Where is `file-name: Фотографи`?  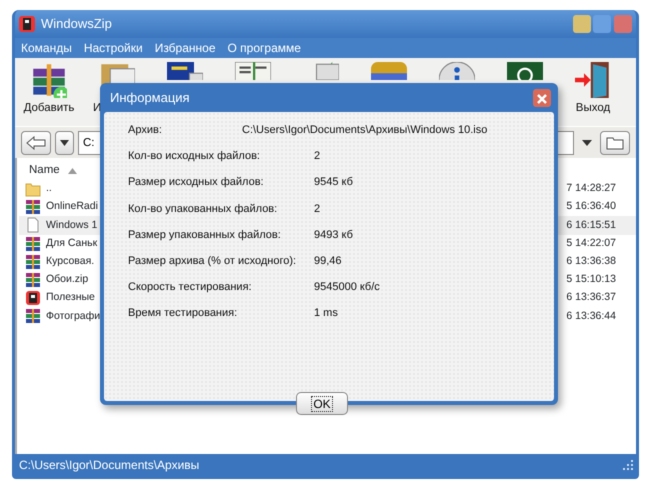
file-name: Фотографи is located at coordinates (73, 316).